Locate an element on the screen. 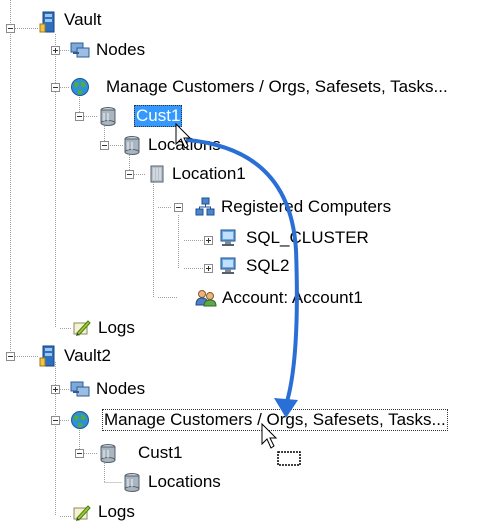 The image size is (501, 523). collapse-manage-toggle is located at coordinates (55, 87).